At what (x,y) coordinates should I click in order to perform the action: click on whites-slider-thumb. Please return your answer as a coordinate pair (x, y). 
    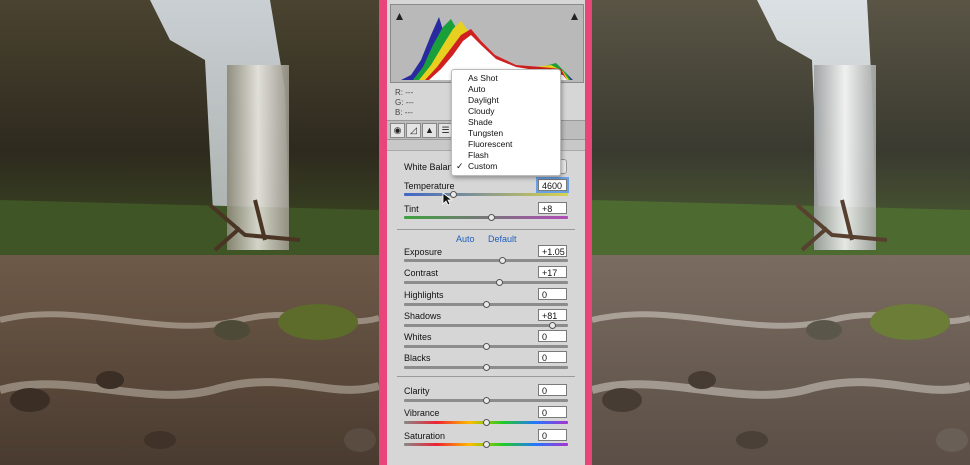
    Looking at the image, I should click on (486, 346).